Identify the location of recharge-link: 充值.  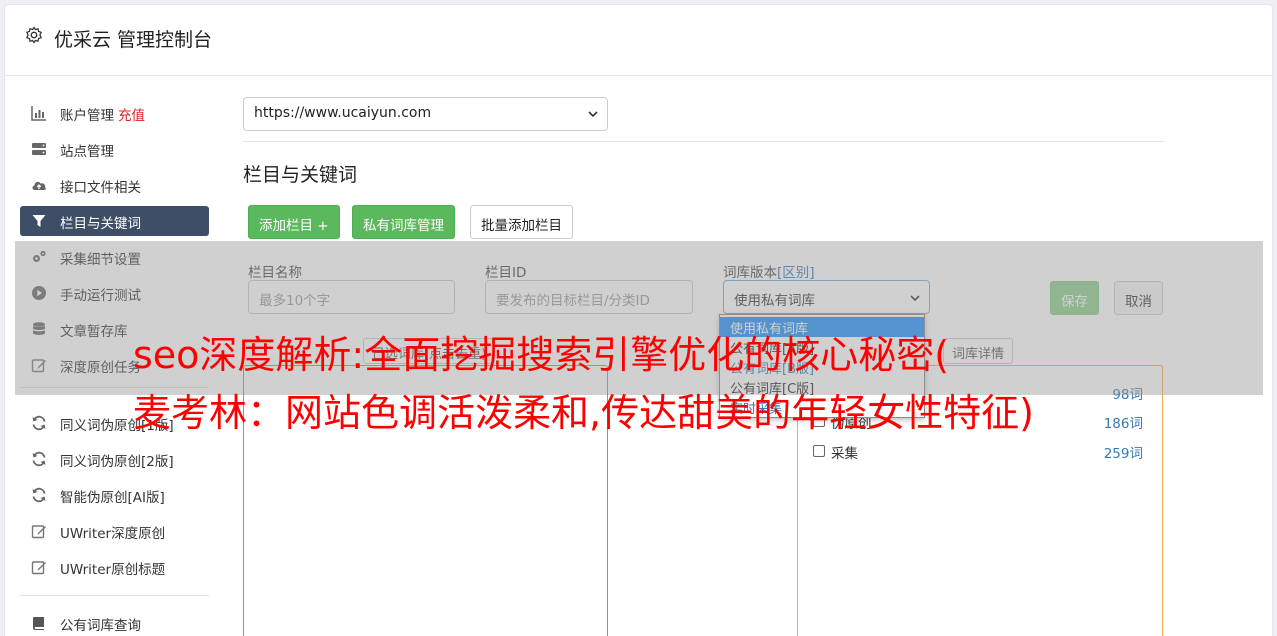
(131, 116).